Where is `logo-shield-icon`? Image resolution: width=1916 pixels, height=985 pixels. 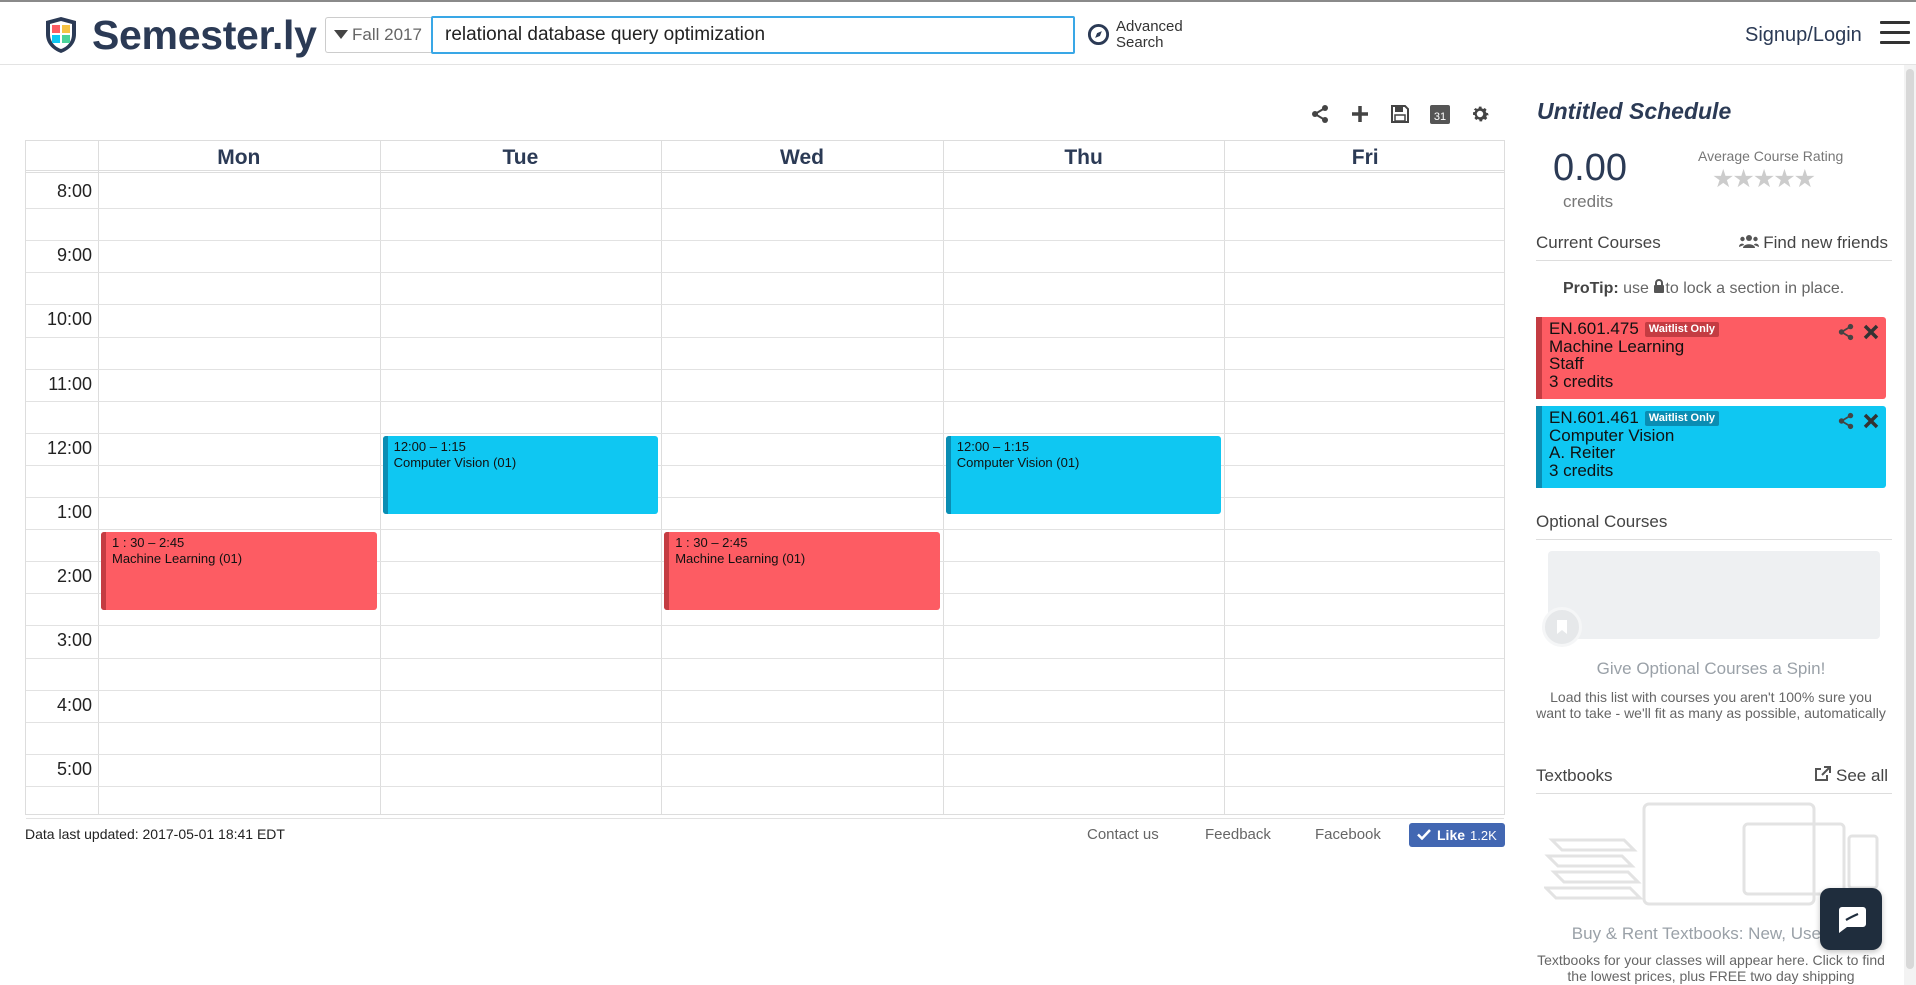
logo-shield-icon is located at coordinates (61, 35).